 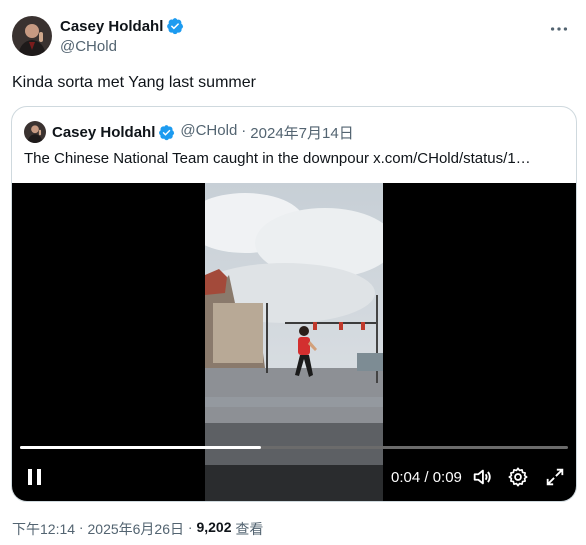 What do you see at coordinates (426, 477) in the screenshot?
I see `video-time: 0:04 / 0:09` at bounding box center [426, 477].